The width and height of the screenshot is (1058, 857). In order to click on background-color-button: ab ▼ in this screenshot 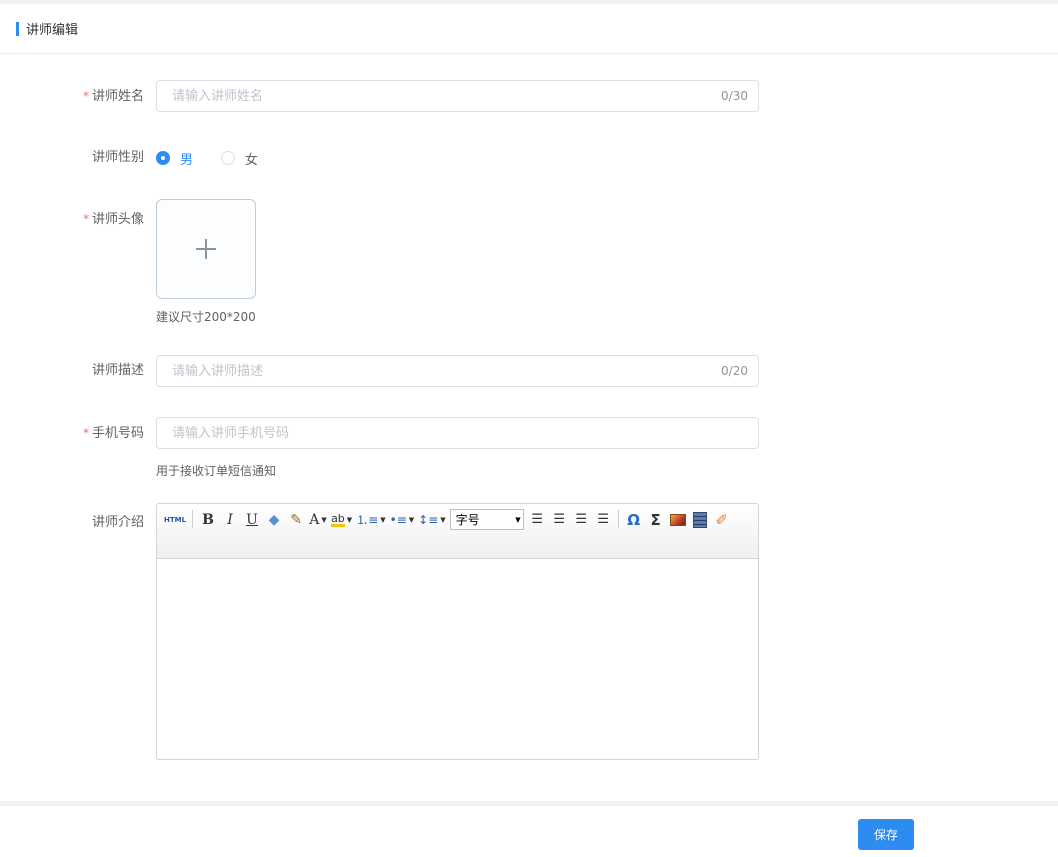, I will do `click(341, 519)`.